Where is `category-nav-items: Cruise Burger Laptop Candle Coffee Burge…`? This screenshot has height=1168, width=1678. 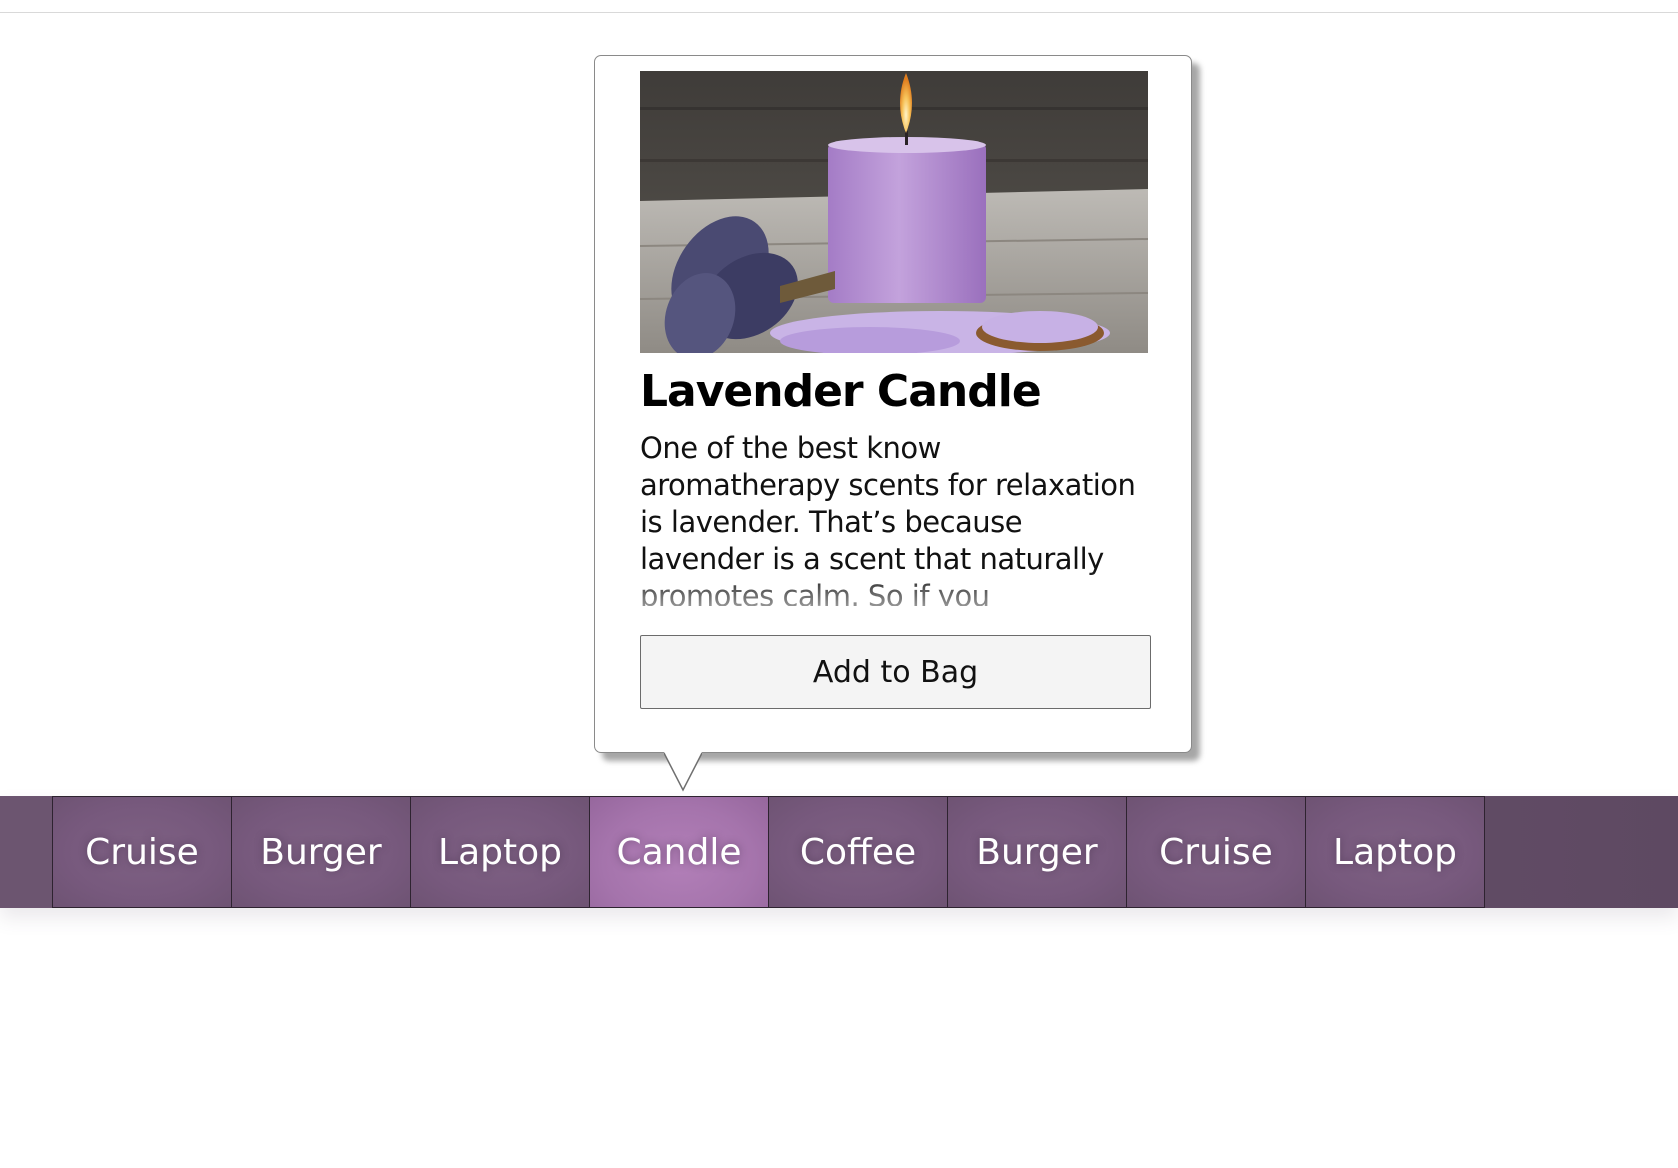 category-nav-items: Cruise Burger Laptop Candle Coffee Burge… is located at coordinates (768, 852).